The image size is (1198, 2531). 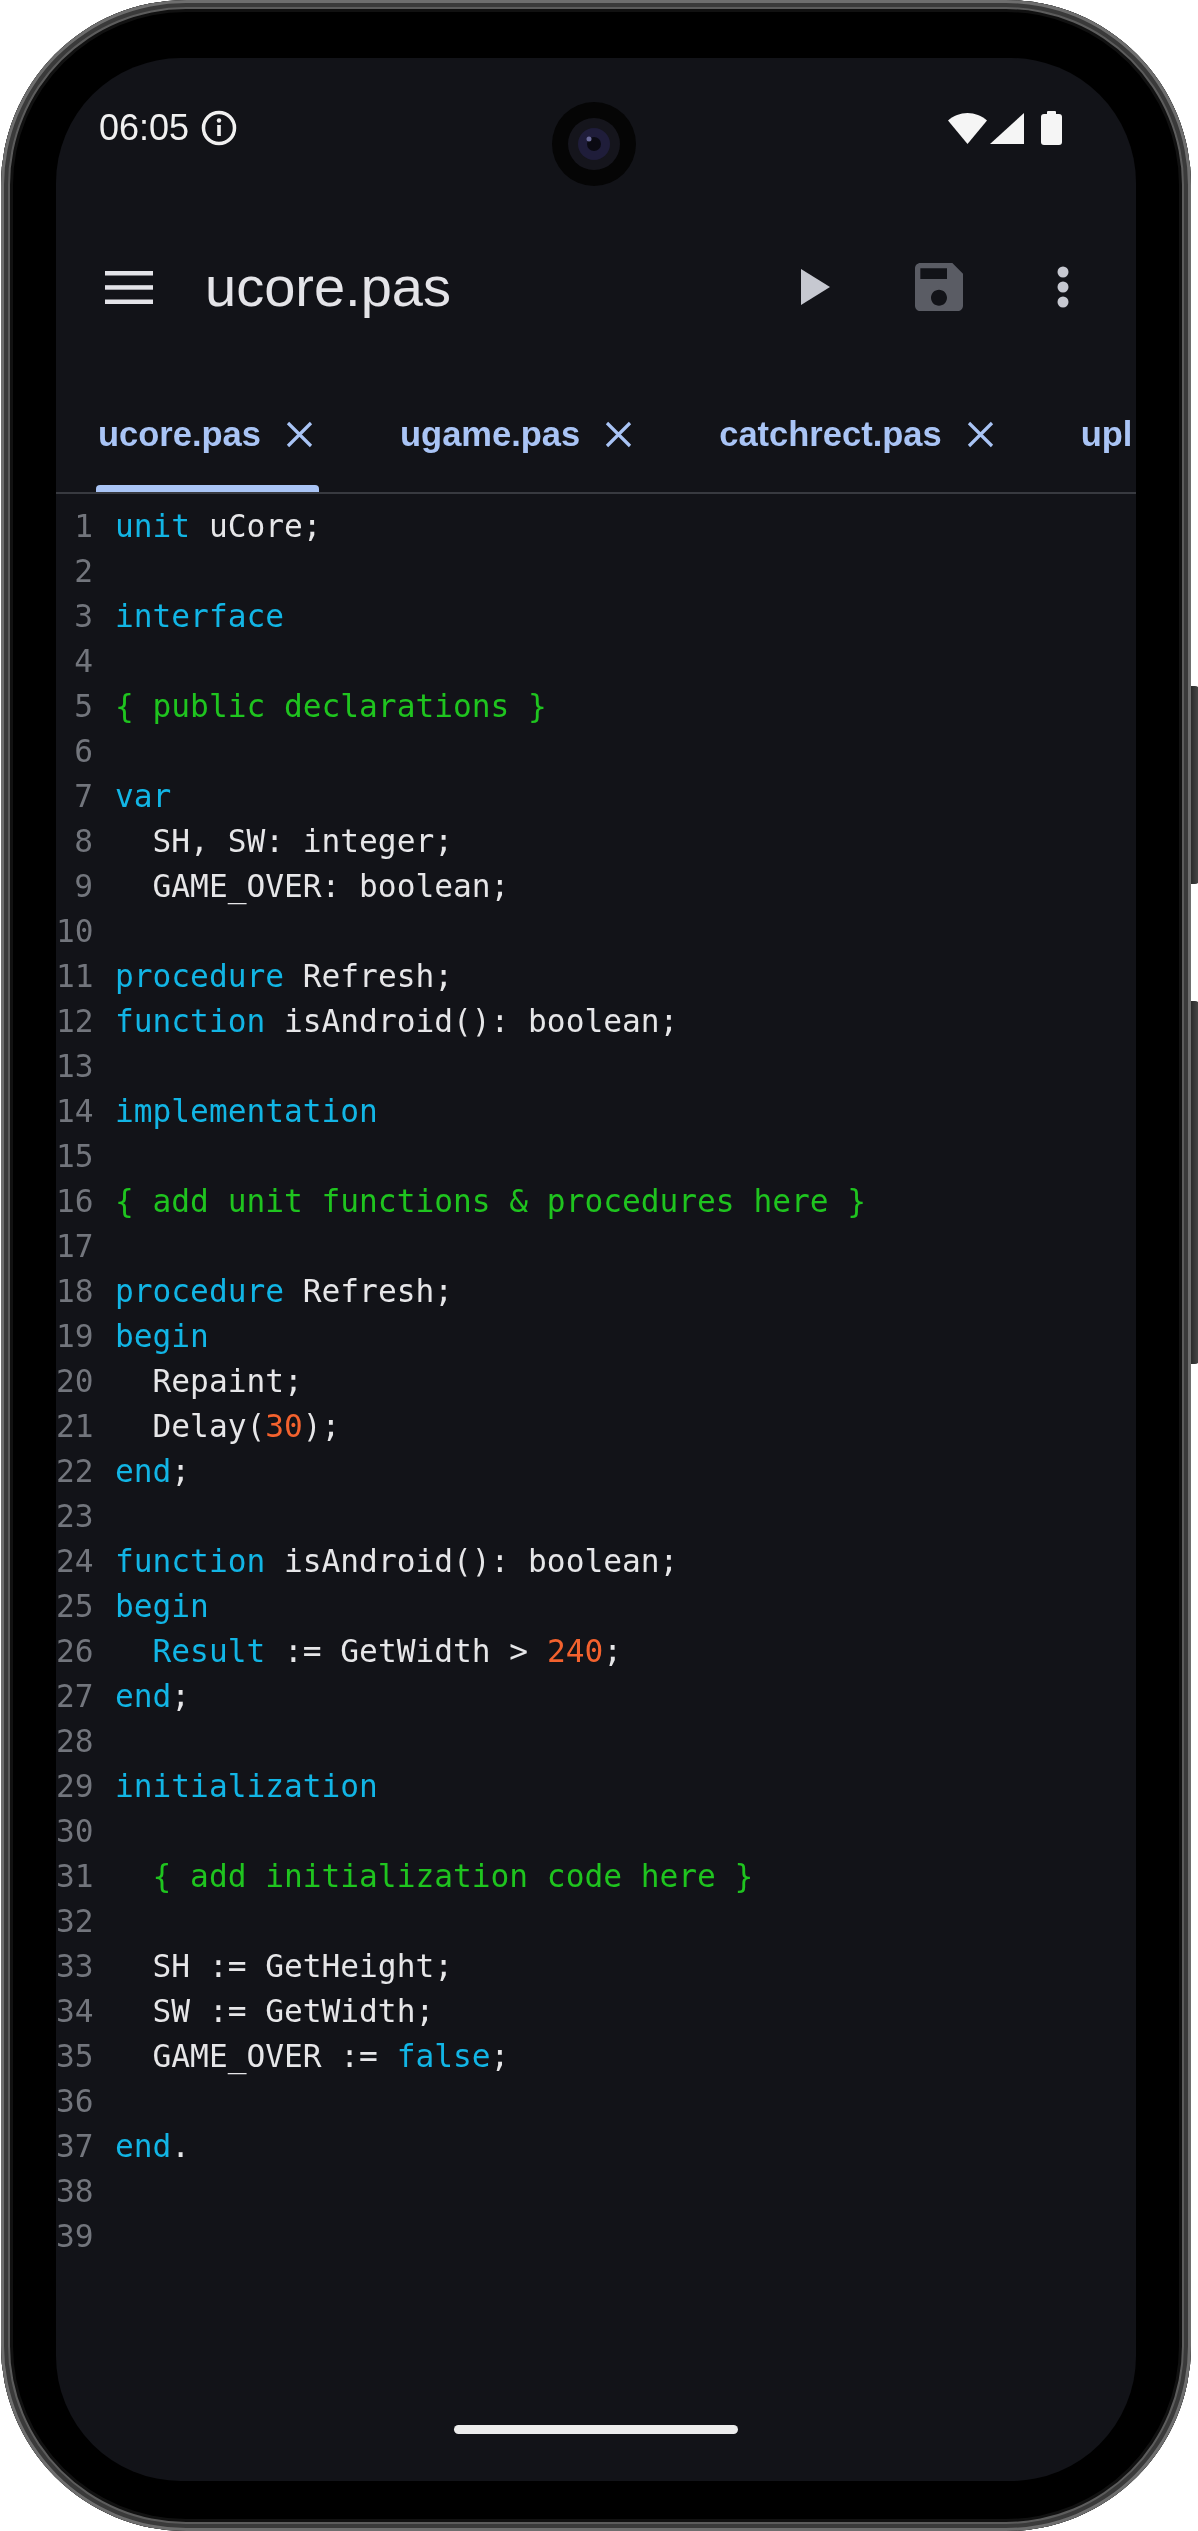 I want to click on line-number: 6, so click(x=83, y=751).